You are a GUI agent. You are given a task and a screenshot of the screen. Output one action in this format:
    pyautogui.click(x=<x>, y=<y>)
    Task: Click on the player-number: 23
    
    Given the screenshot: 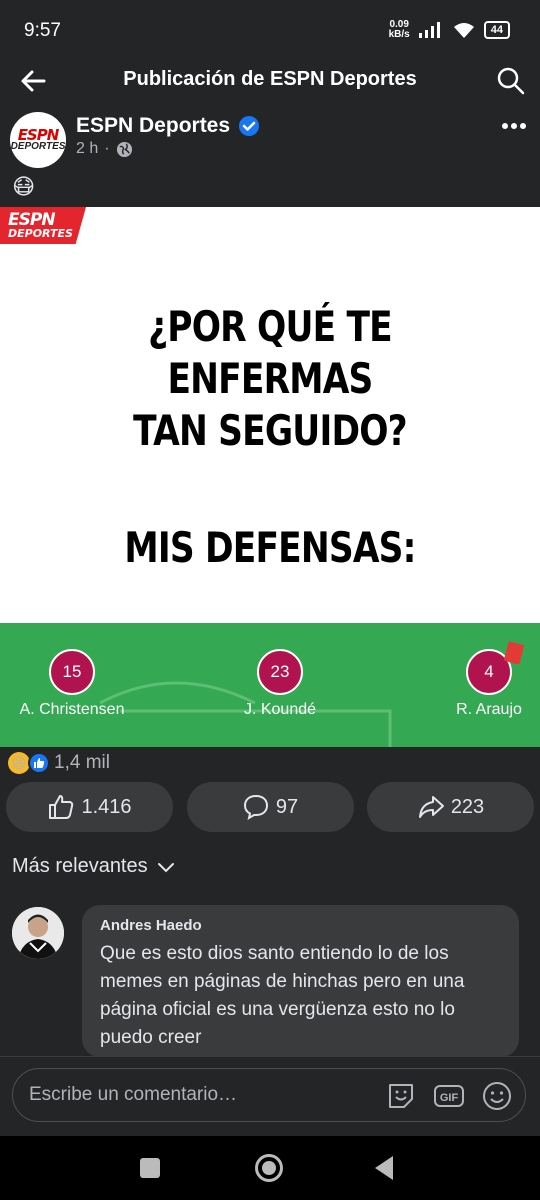 What is the action you would take?
    pyautogui.click(x=280, y=672)
    